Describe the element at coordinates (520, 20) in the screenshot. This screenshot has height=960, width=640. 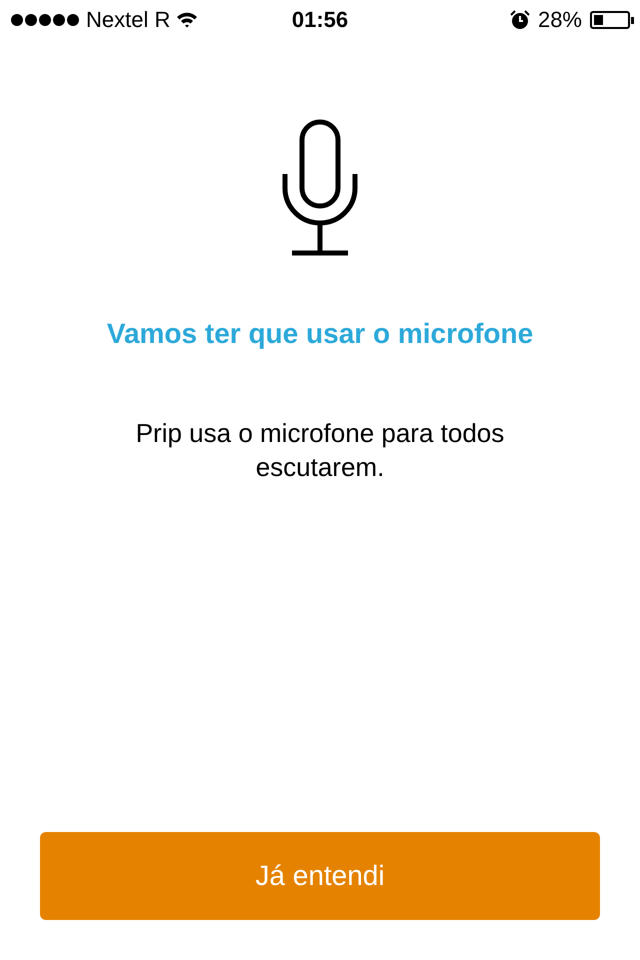
I see `alarm-icon` at that location.